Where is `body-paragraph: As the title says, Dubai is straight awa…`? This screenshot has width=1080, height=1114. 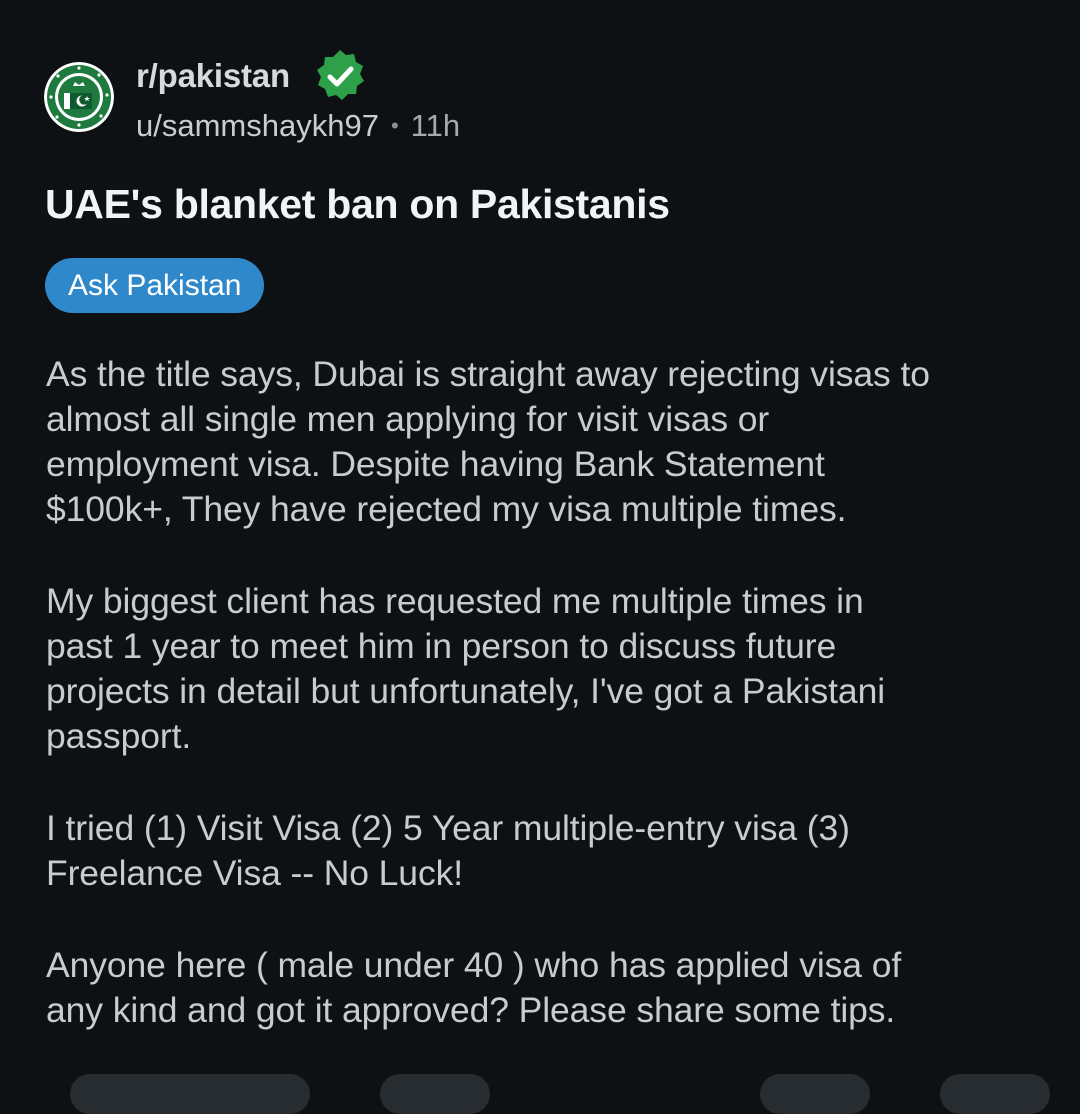
body-paragraph: As the title says, Dubai is straight awa… is located at coordinates (546, 442).